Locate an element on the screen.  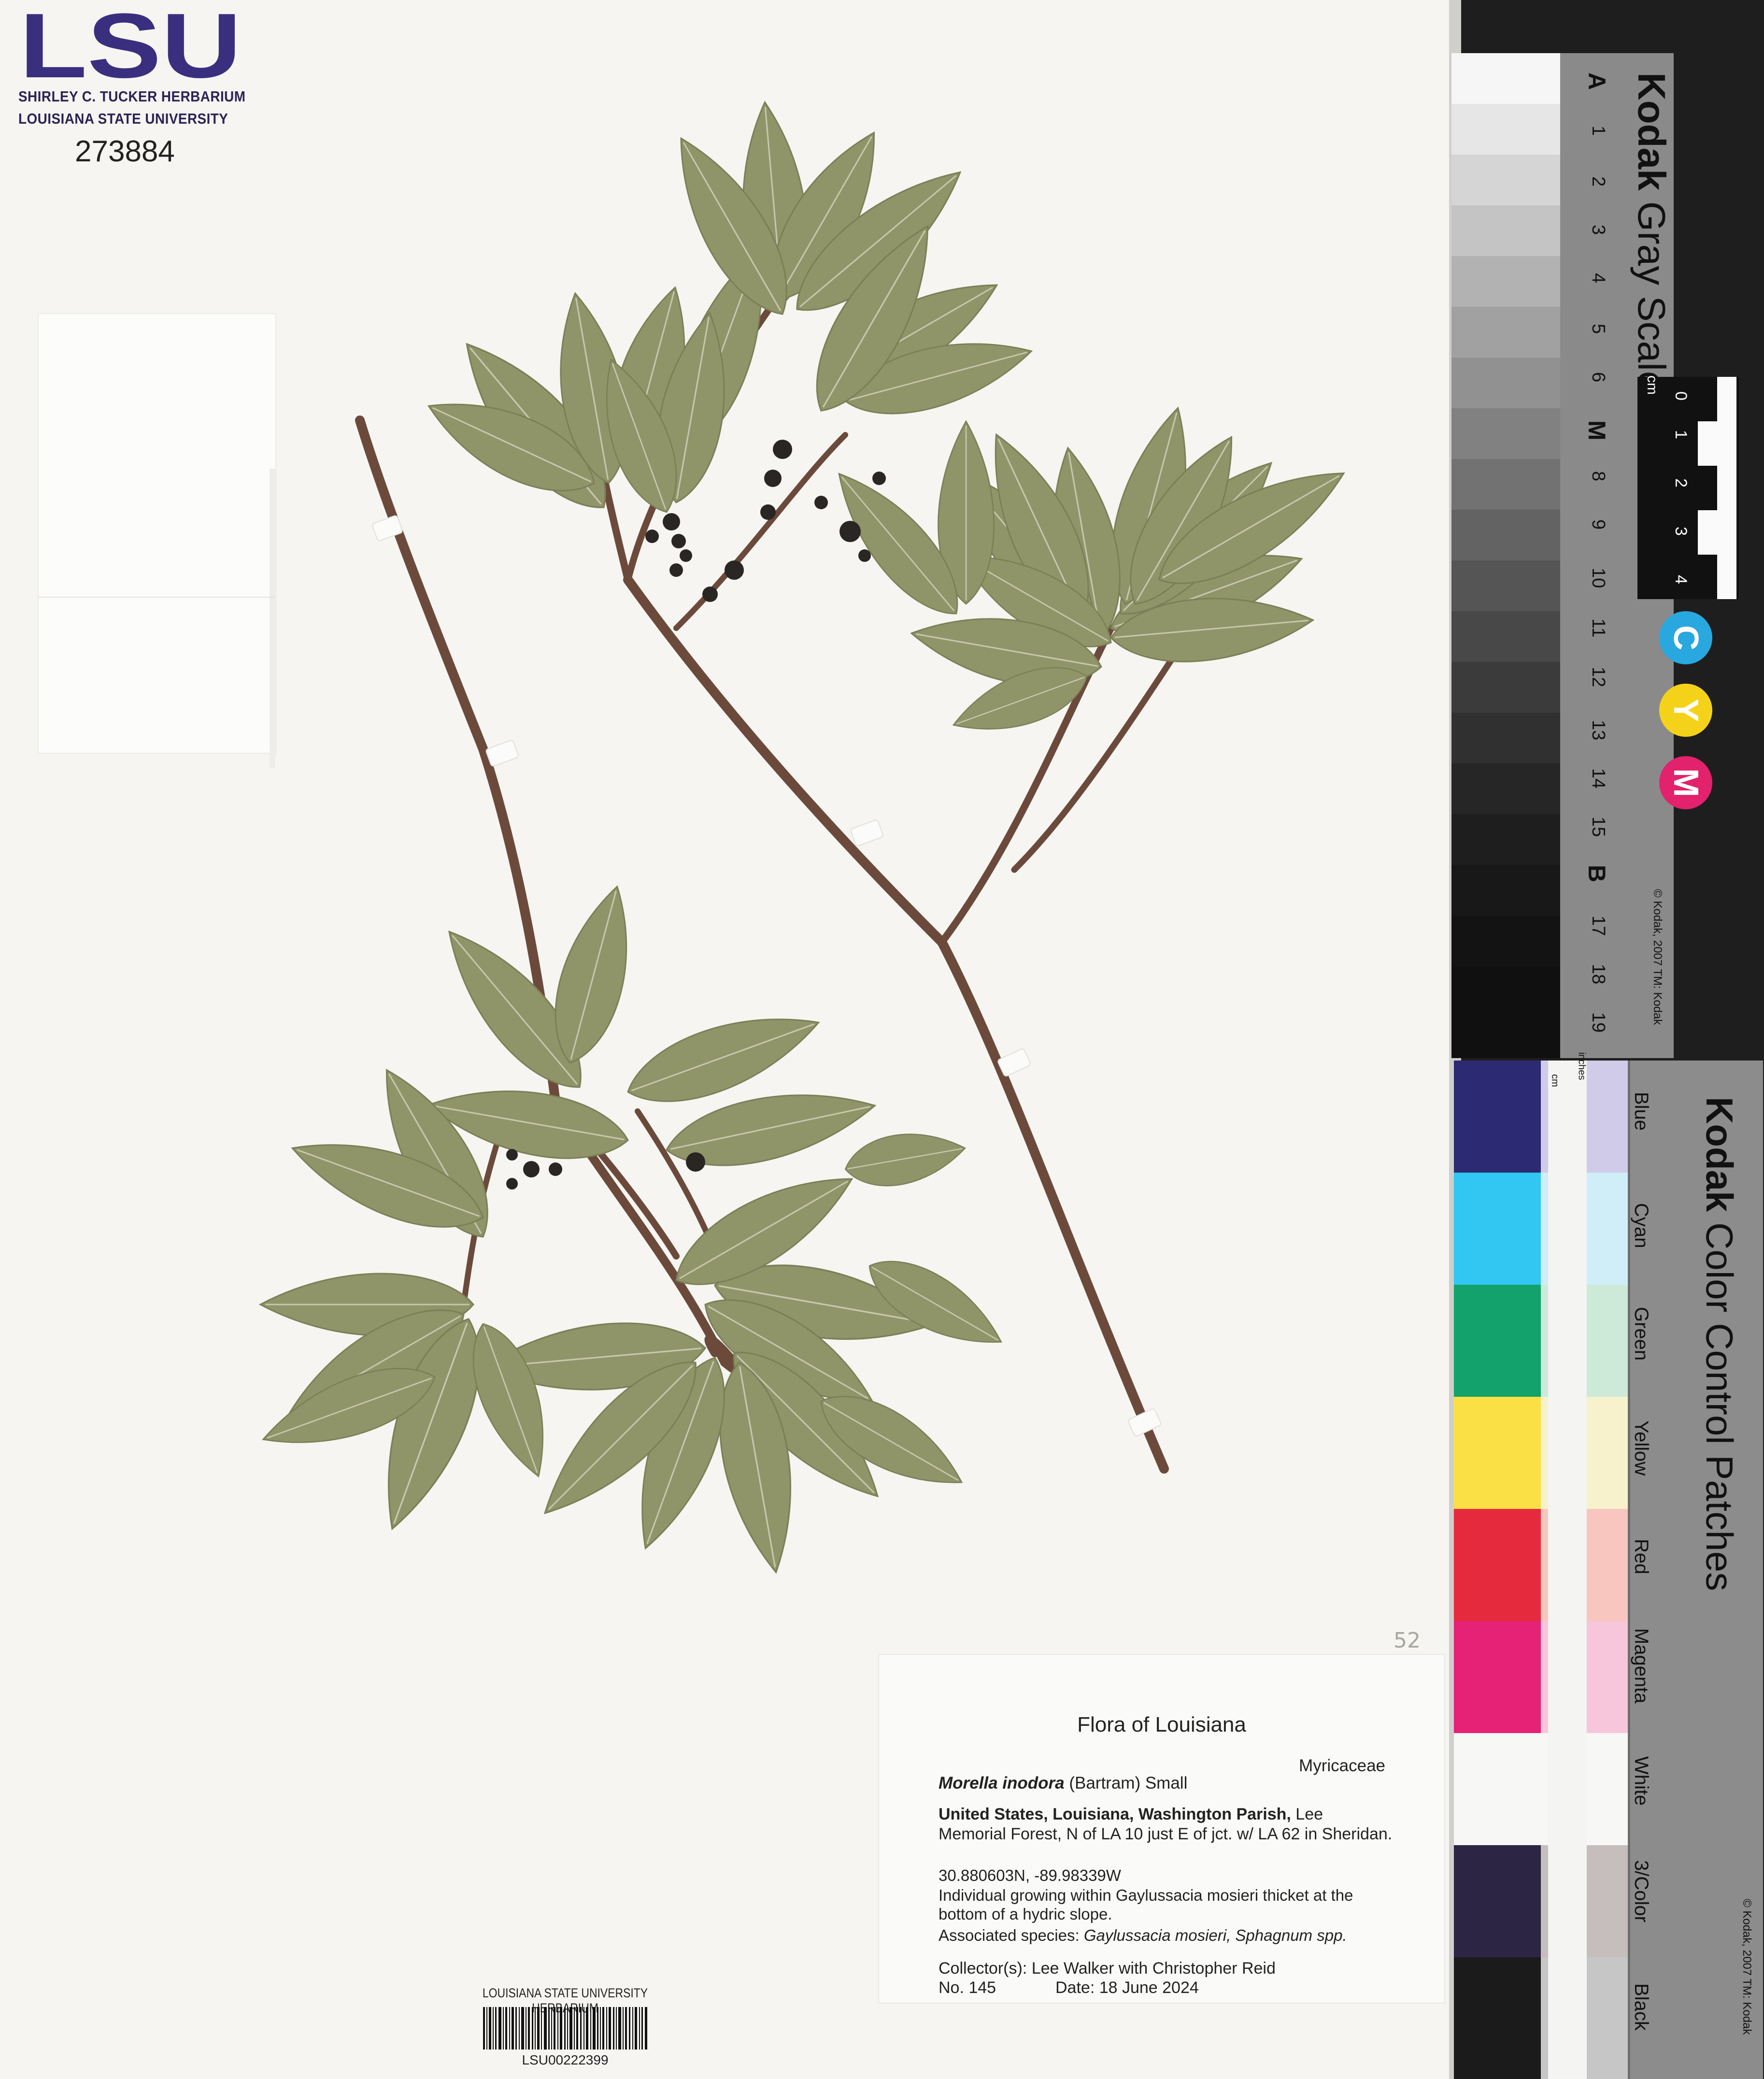
associated-species: Gaylussacia mosieri, Sphagnum spp. is located at coordinates (1215, 1935).